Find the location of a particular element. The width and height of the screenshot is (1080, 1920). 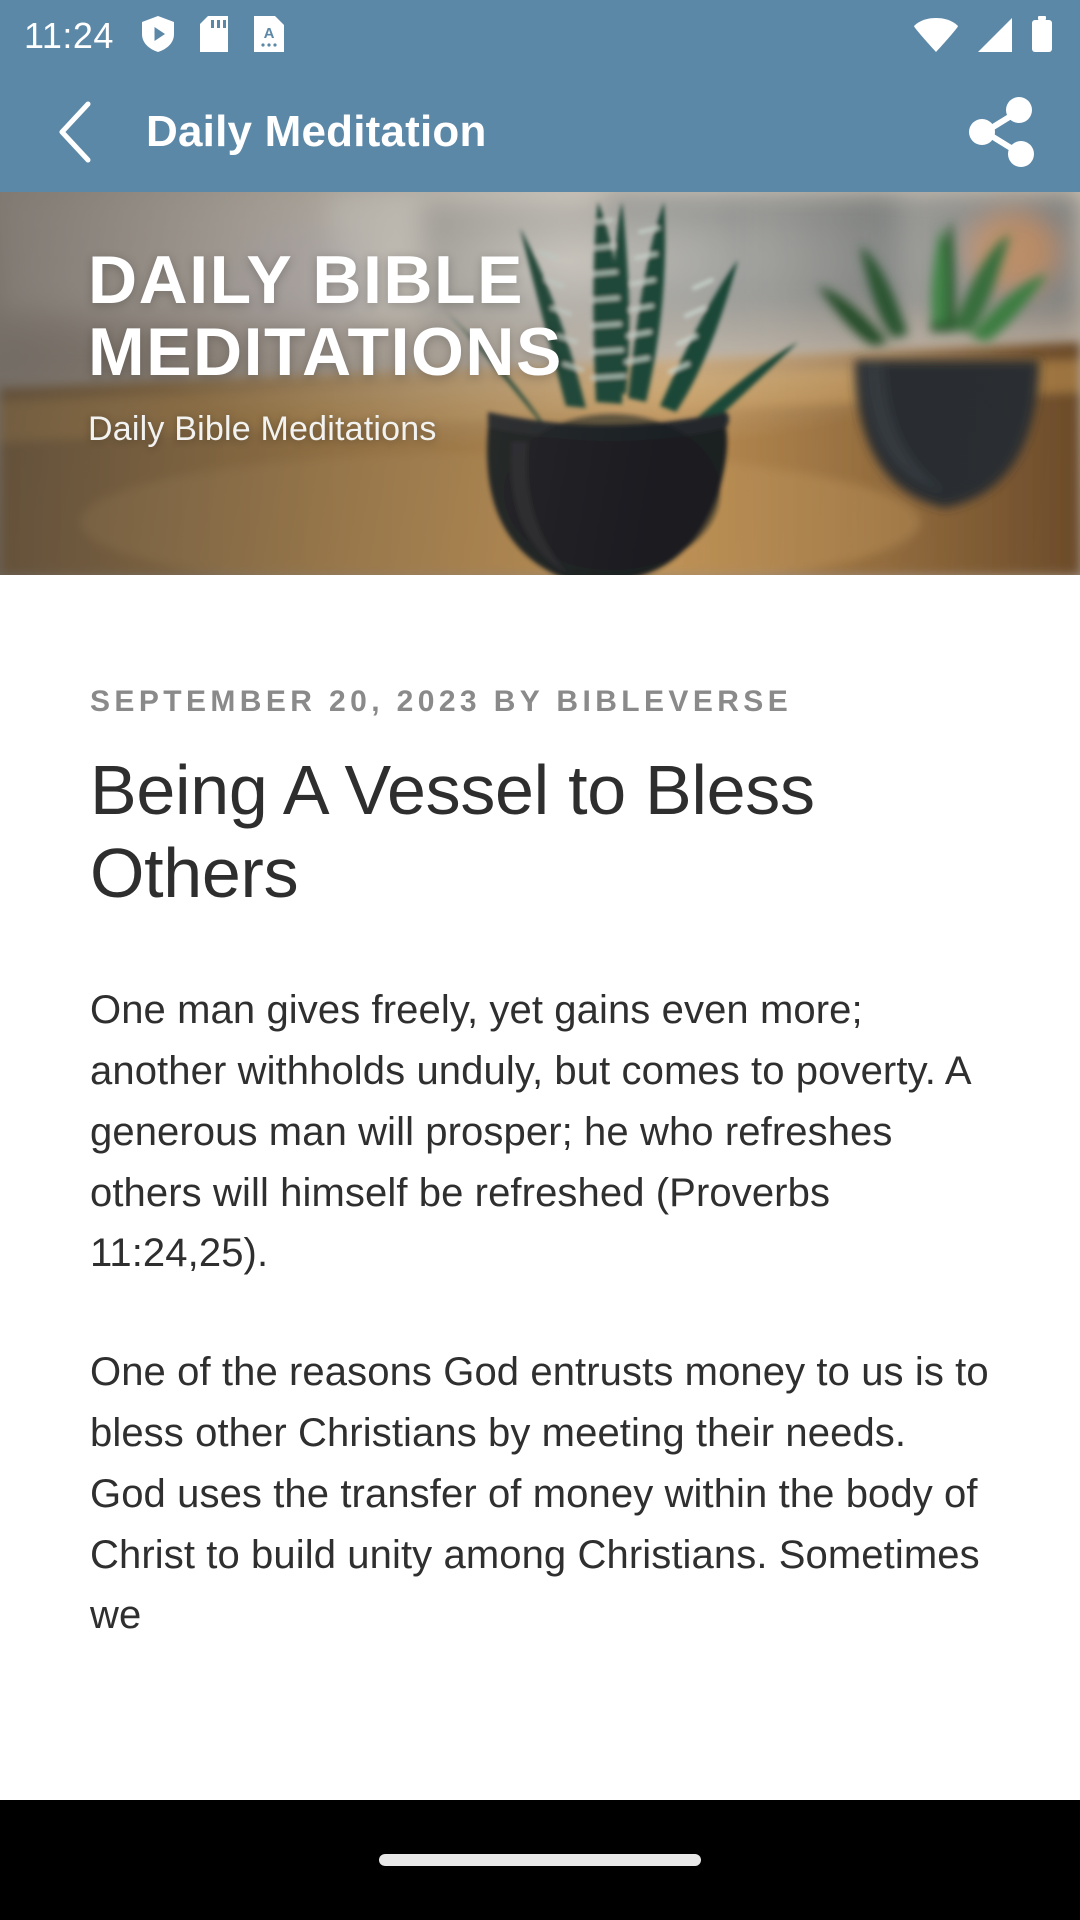

home-gesture-pill is located at coordinates (540, 1860).